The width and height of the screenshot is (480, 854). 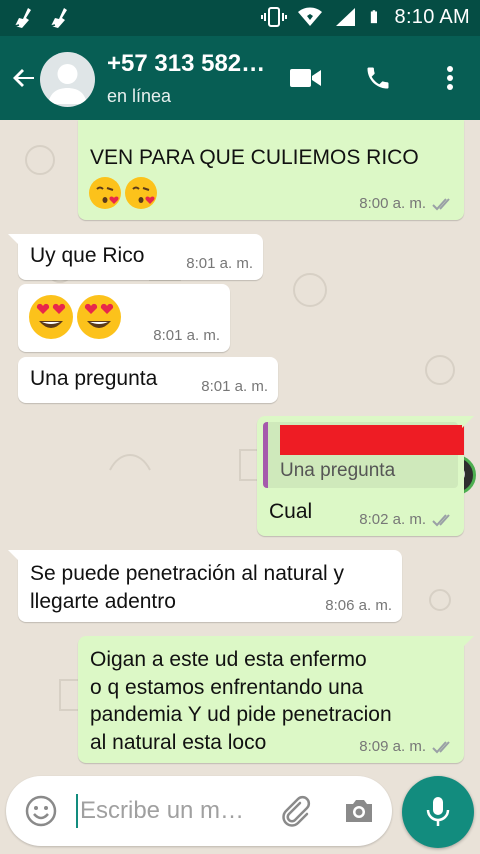 I want to click on video-call-button, so click(x=306, y=78).